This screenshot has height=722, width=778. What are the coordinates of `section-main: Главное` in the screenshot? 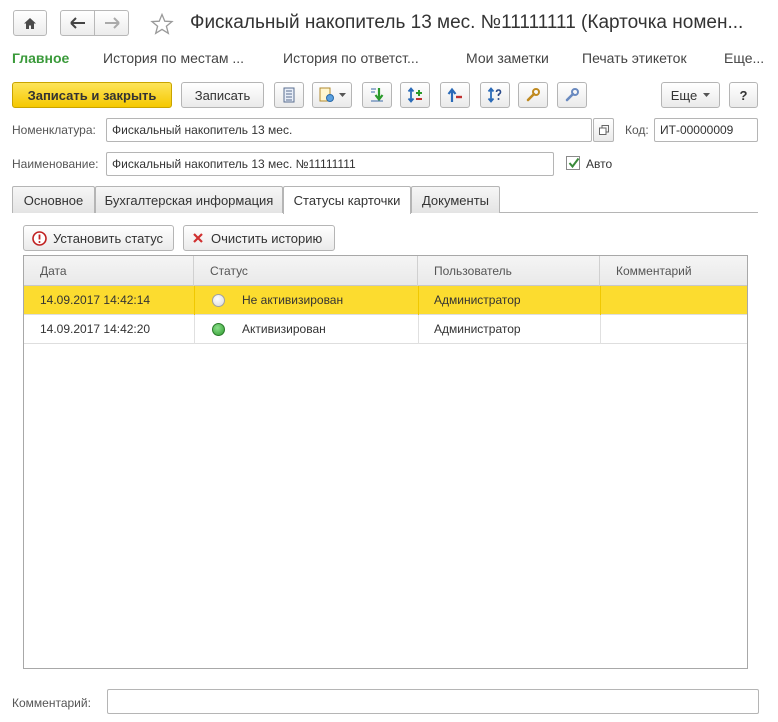 It's located at (40, 58).